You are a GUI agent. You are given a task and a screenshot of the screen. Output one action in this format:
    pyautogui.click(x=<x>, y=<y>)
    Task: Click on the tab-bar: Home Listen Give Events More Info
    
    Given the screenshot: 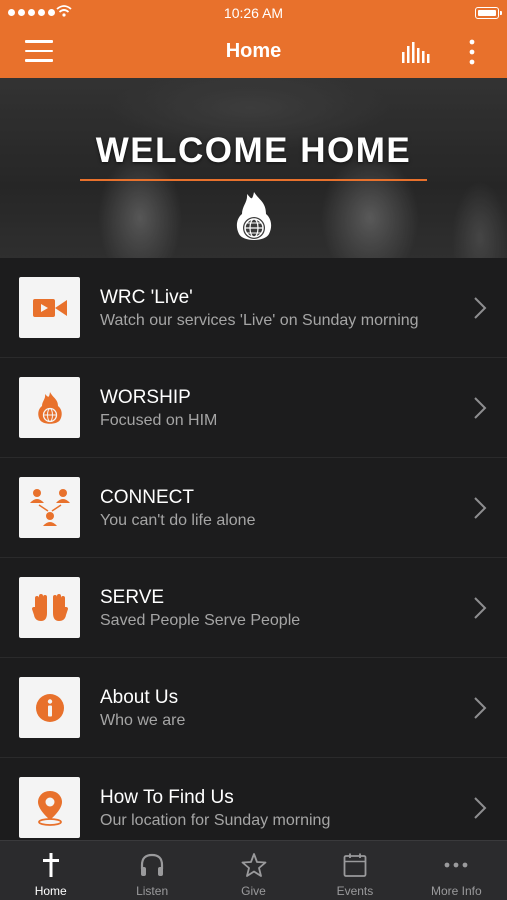 What is the action you would take?
    pyautogui.click(x=253, y=870)
    